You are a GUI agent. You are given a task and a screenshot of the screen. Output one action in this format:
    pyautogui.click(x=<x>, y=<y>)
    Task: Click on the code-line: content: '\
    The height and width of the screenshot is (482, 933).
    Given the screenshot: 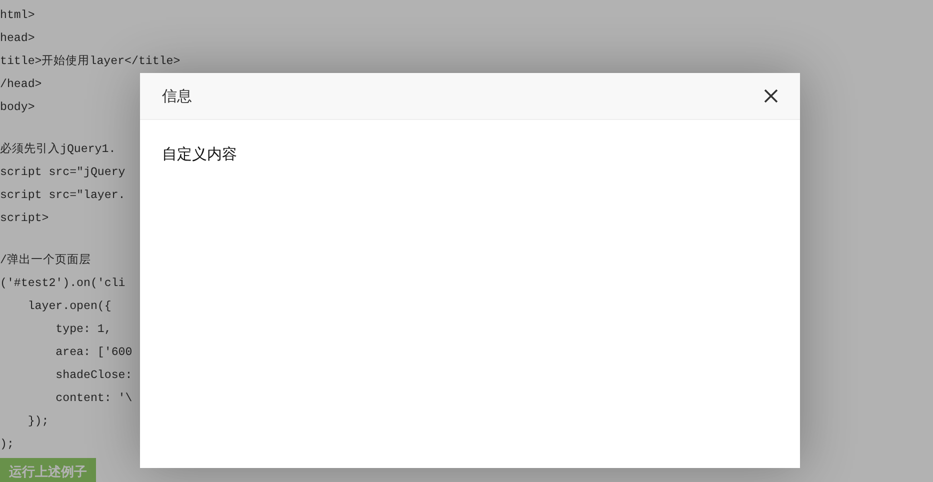 What is the action you would take?
    pyautogui.click(x=93, y=399)
    